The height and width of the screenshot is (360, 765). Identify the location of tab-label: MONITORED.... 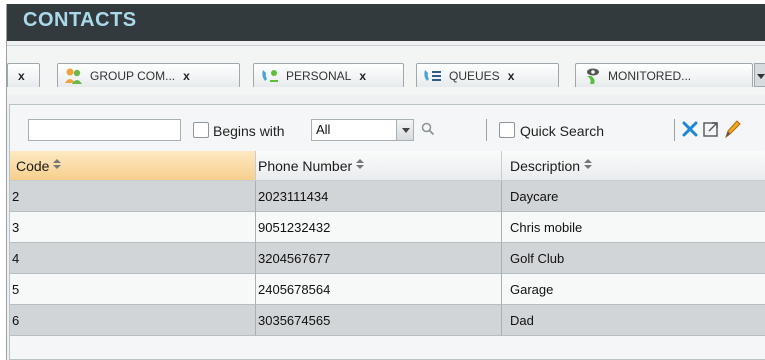
(650, 75).